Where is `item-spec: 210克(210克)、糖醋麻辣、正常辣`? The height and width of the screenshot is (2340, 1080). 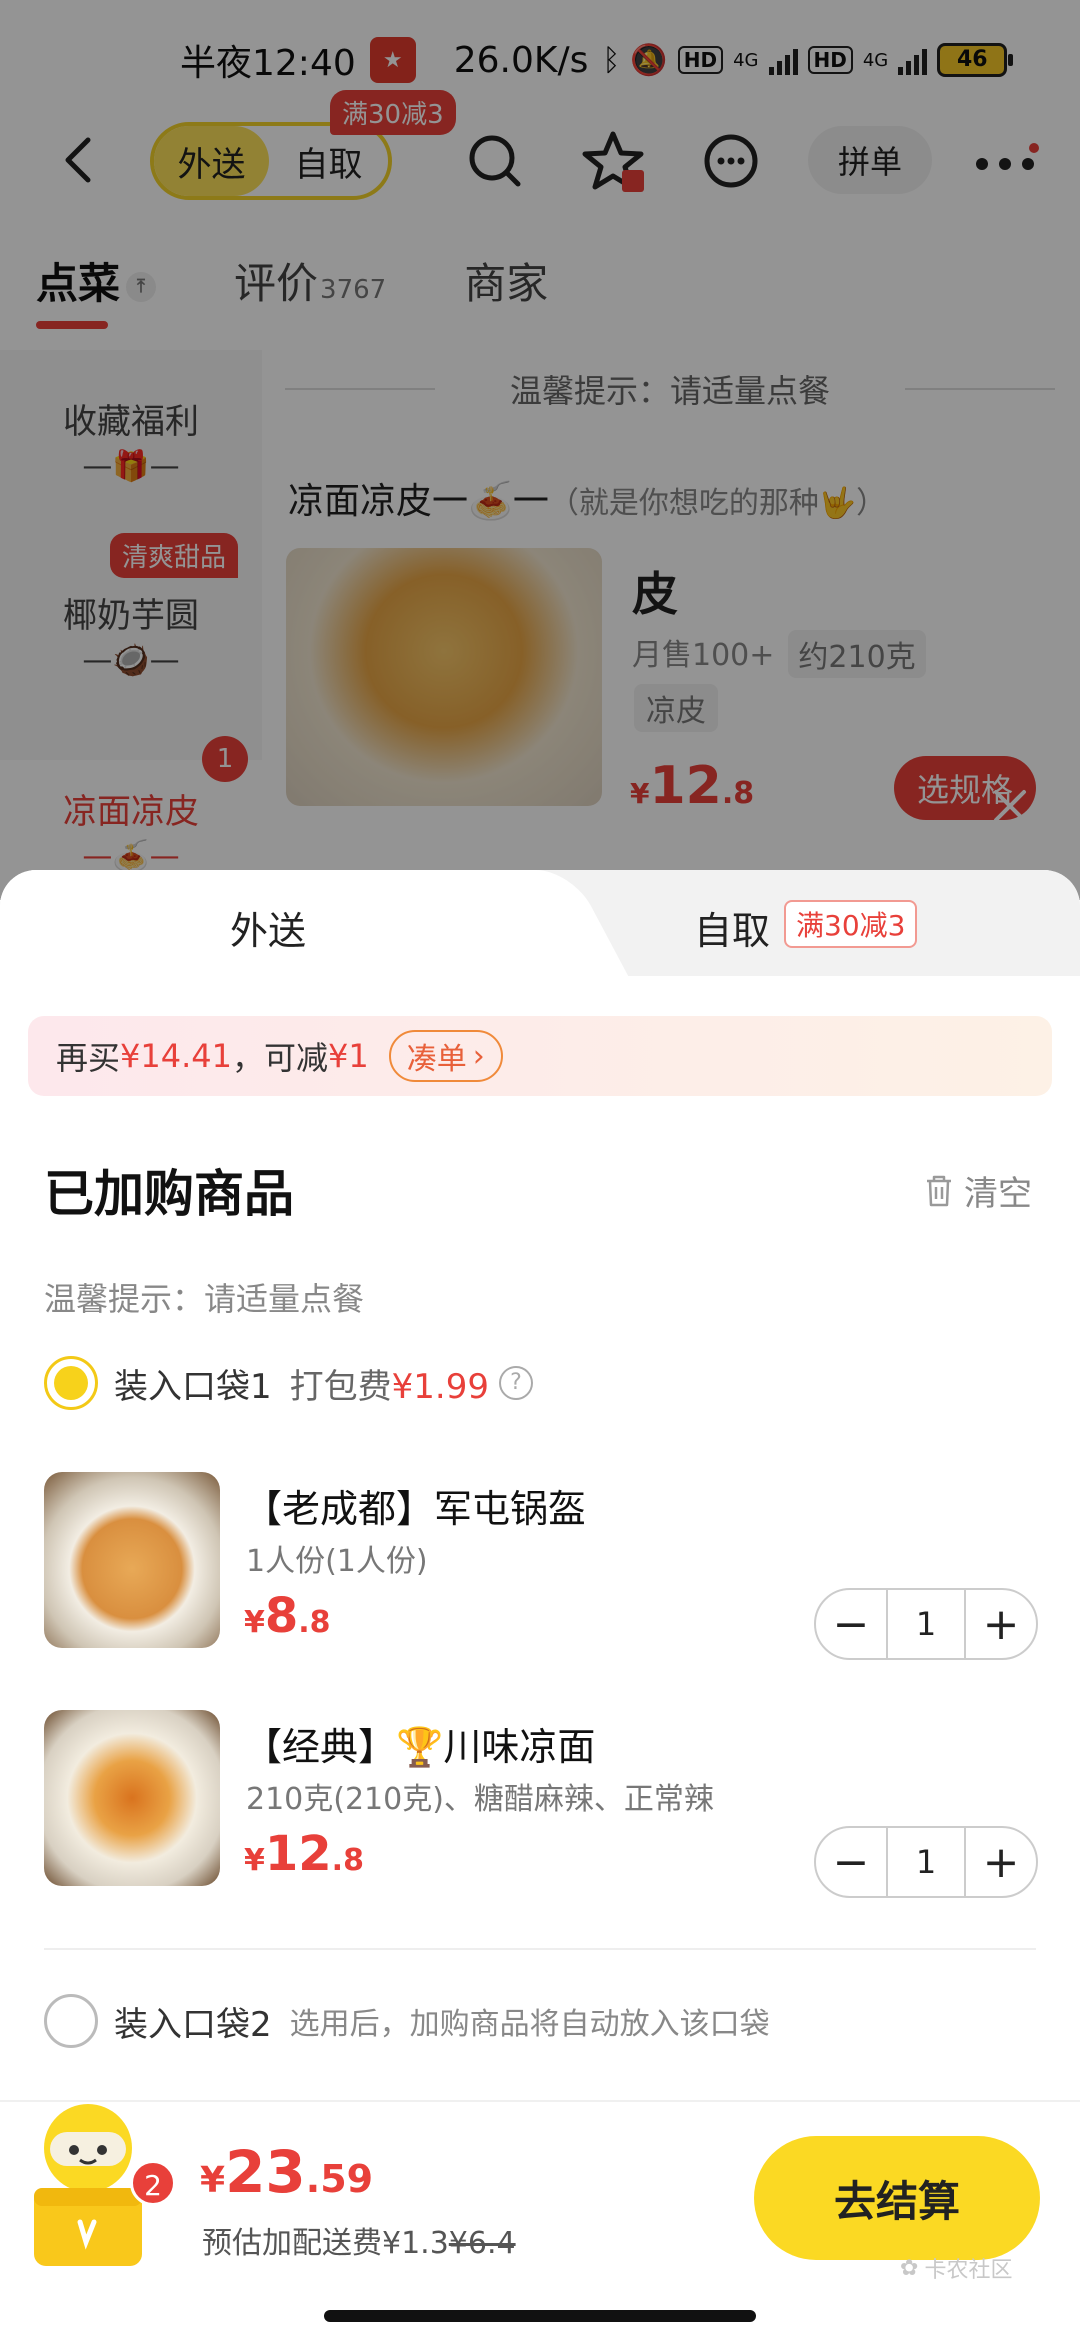 item-spec: 210克(210克)、糖醋麻辣、正常辣 is located at coordinates (480, 1799).